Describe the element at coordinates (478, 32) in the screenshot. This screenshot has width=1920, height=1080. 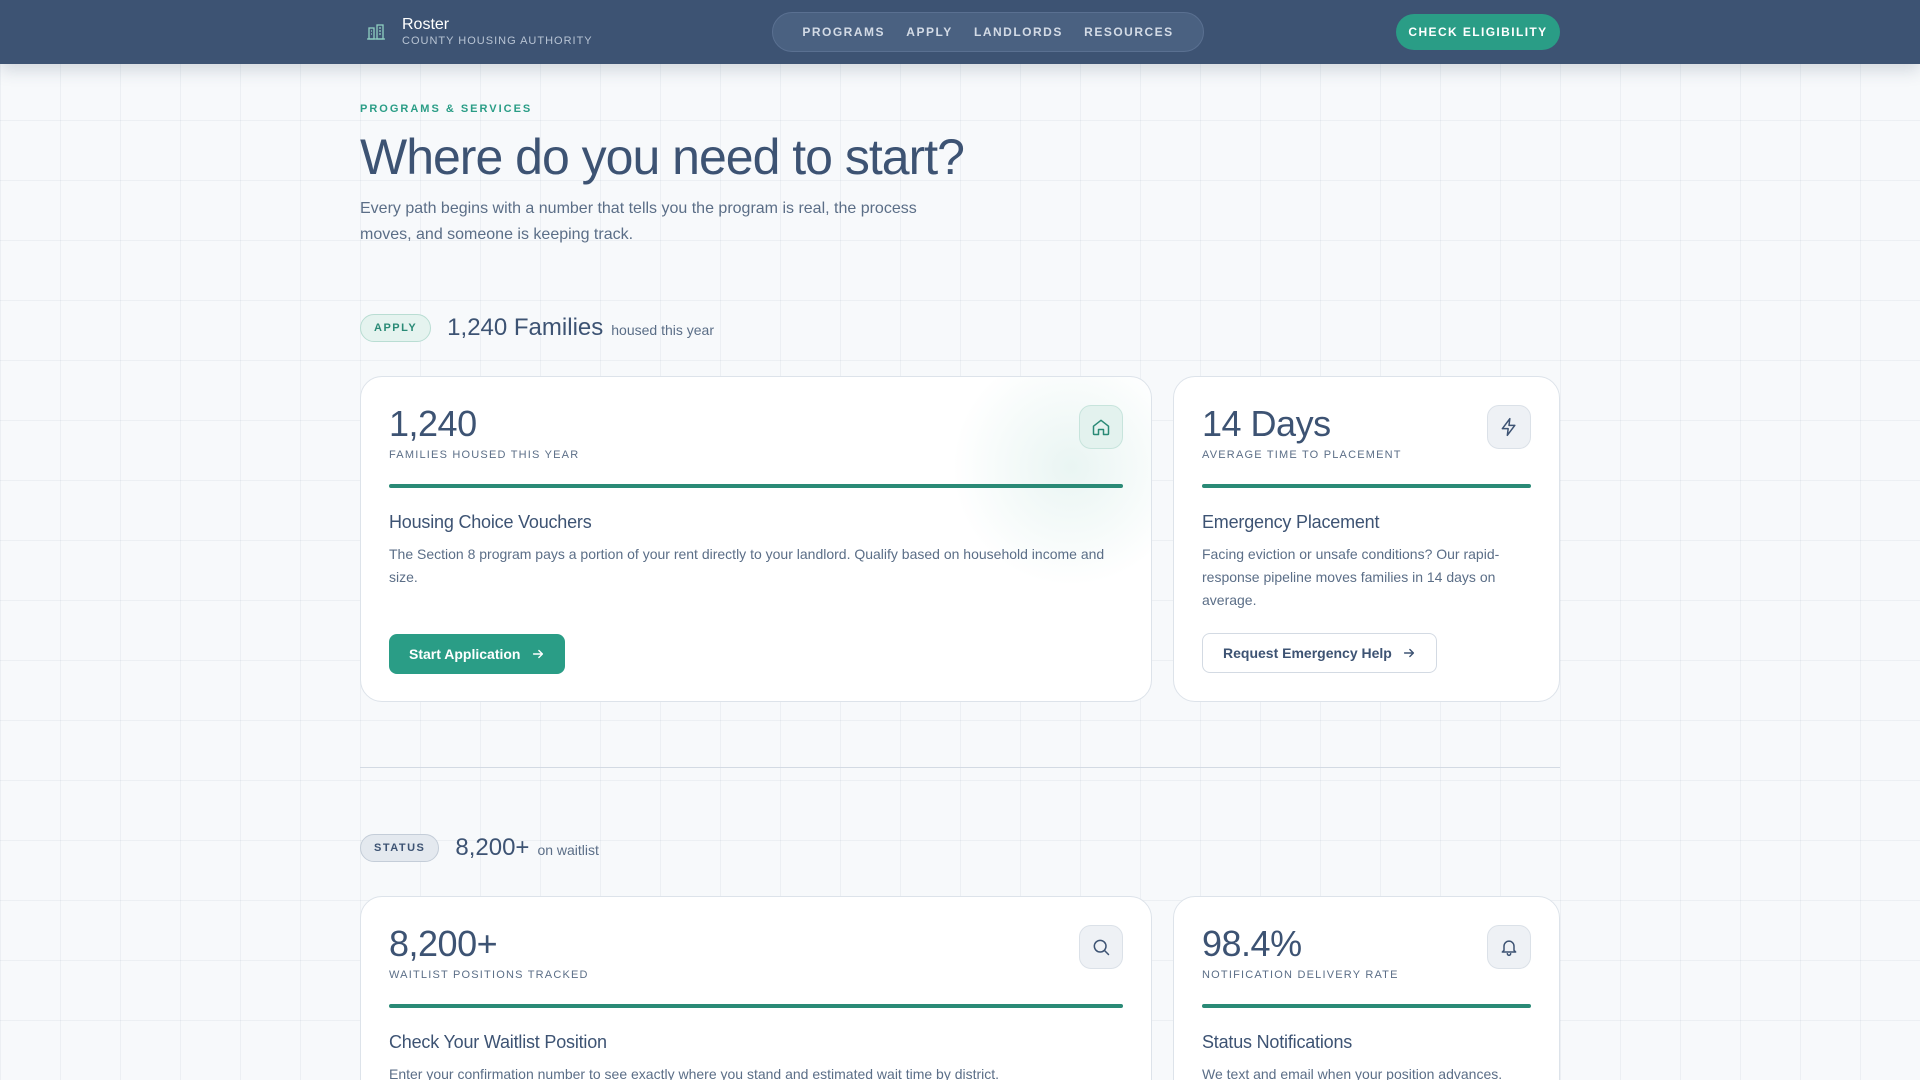
I see `brand: Roster COUNTY HOUSING AUTHORITY` at that location.